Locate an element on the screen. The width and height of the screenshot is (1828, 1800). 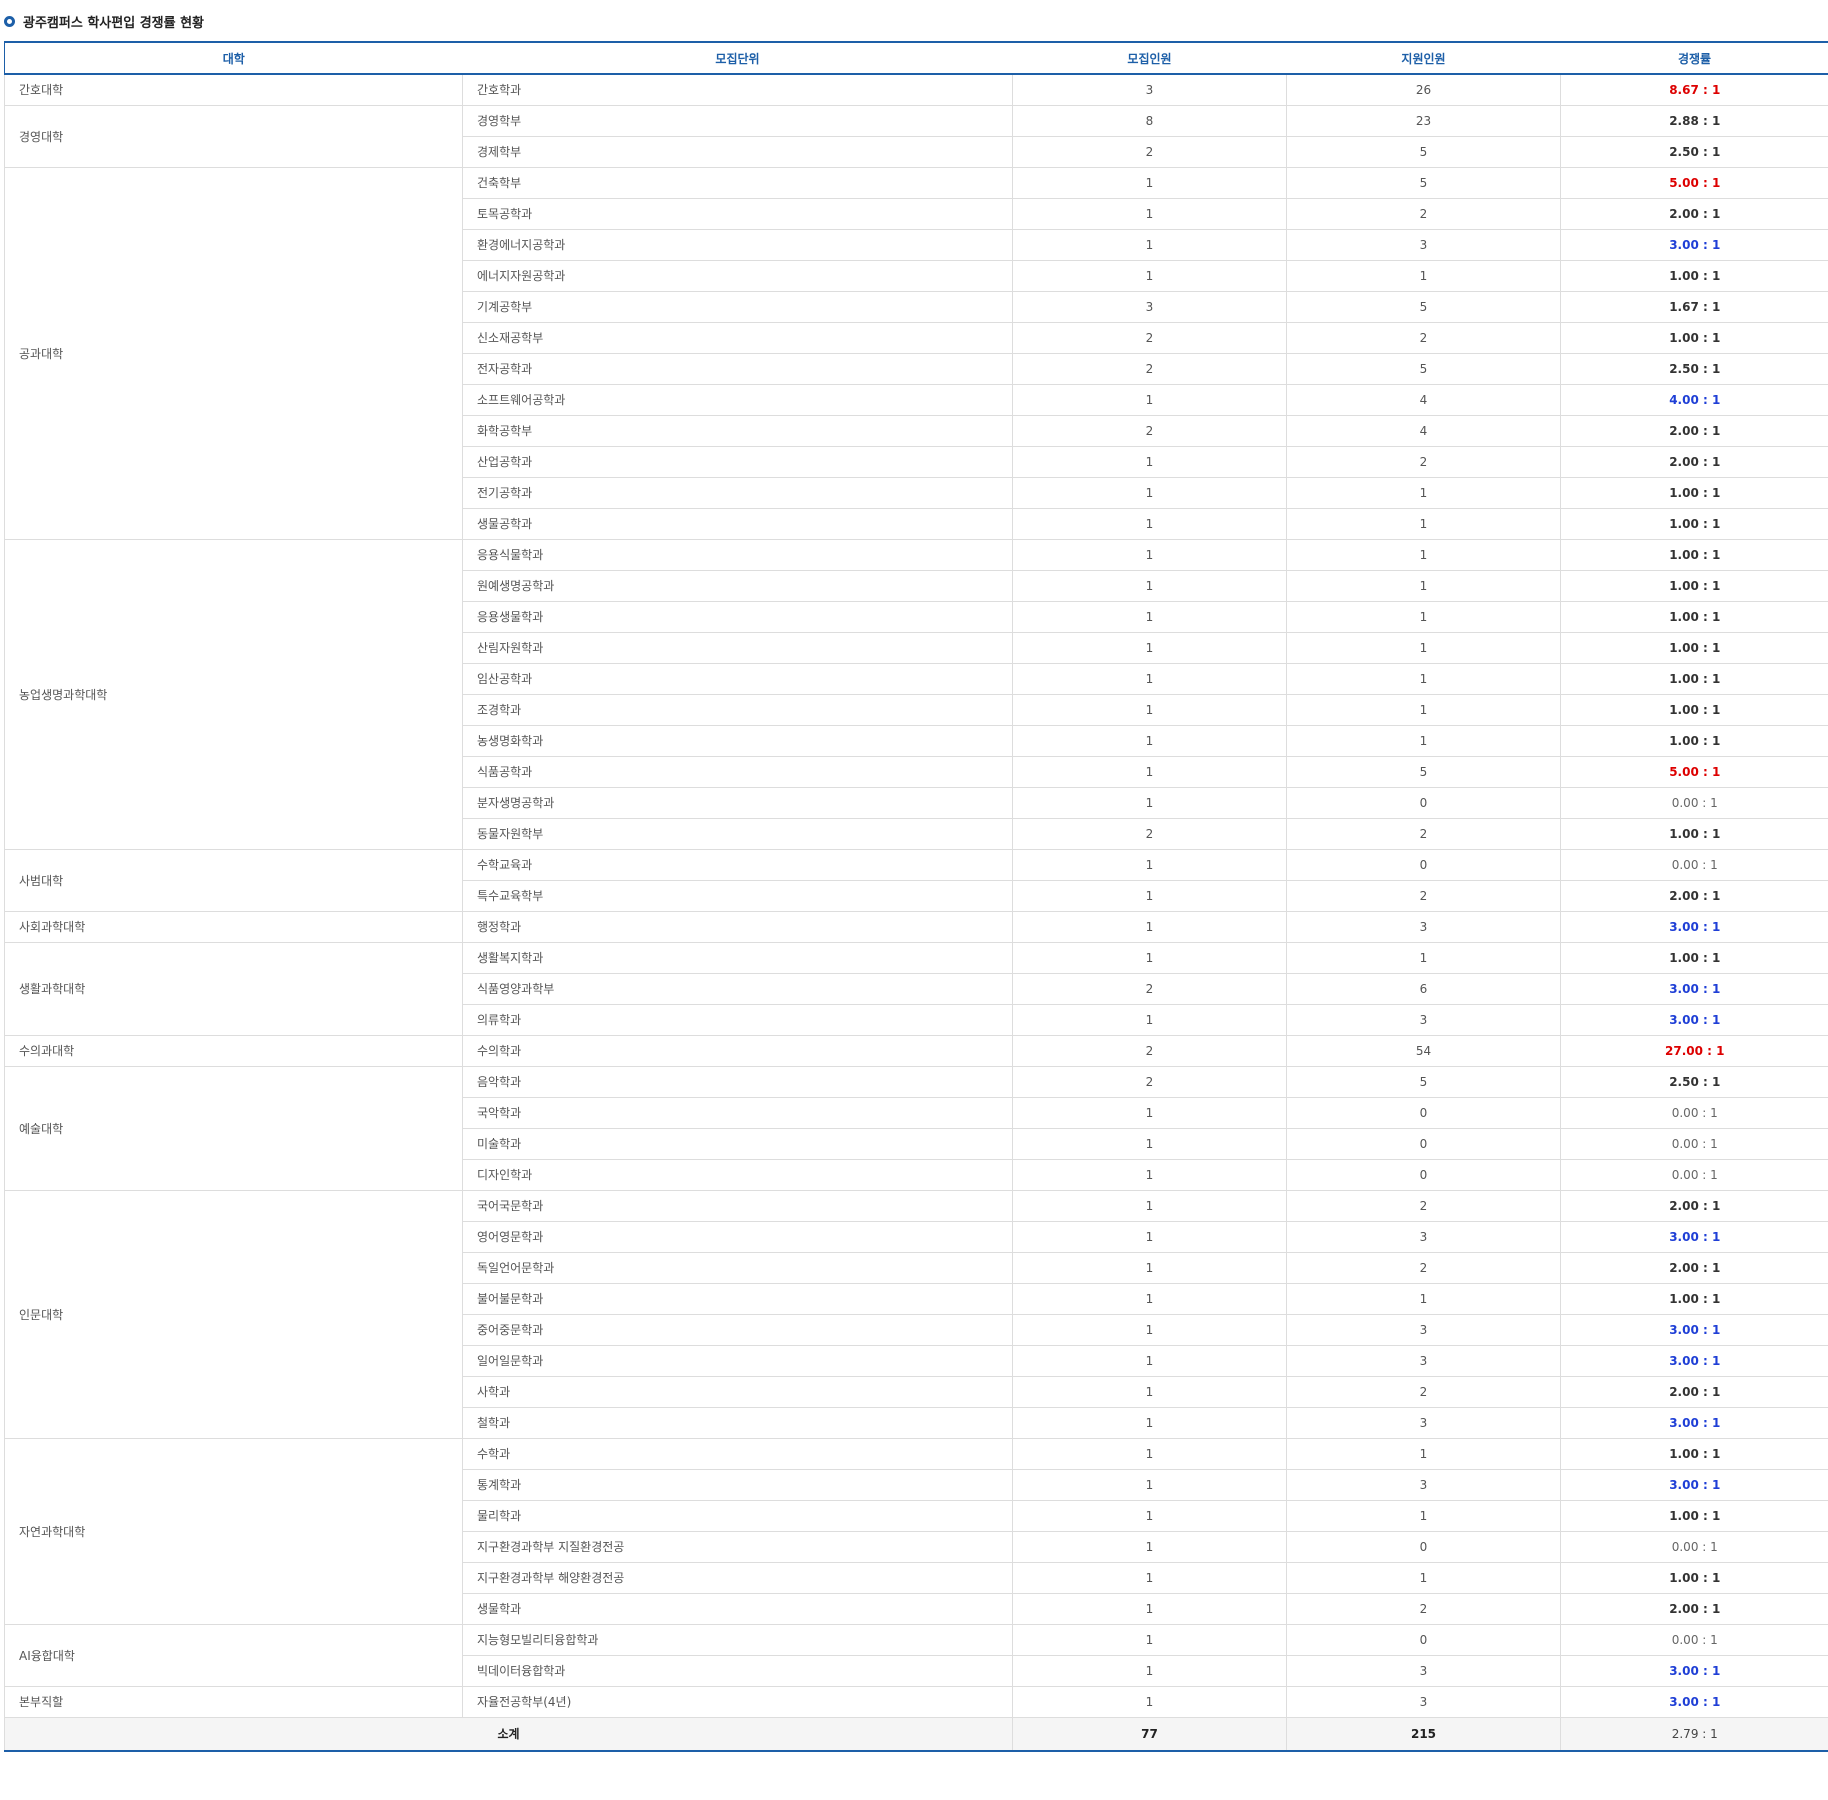
header-unit: 모집단위 is located at coordinates (737, 58).